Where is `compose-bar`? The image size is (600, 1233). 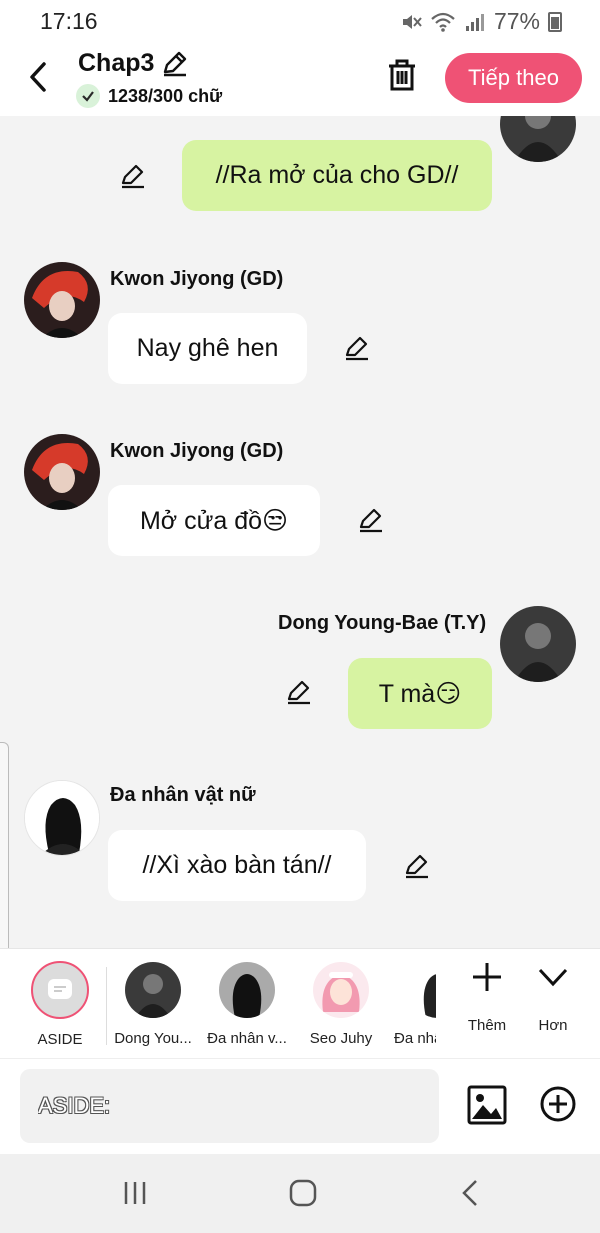 compose-bar is located at coordinates (300, 1106).